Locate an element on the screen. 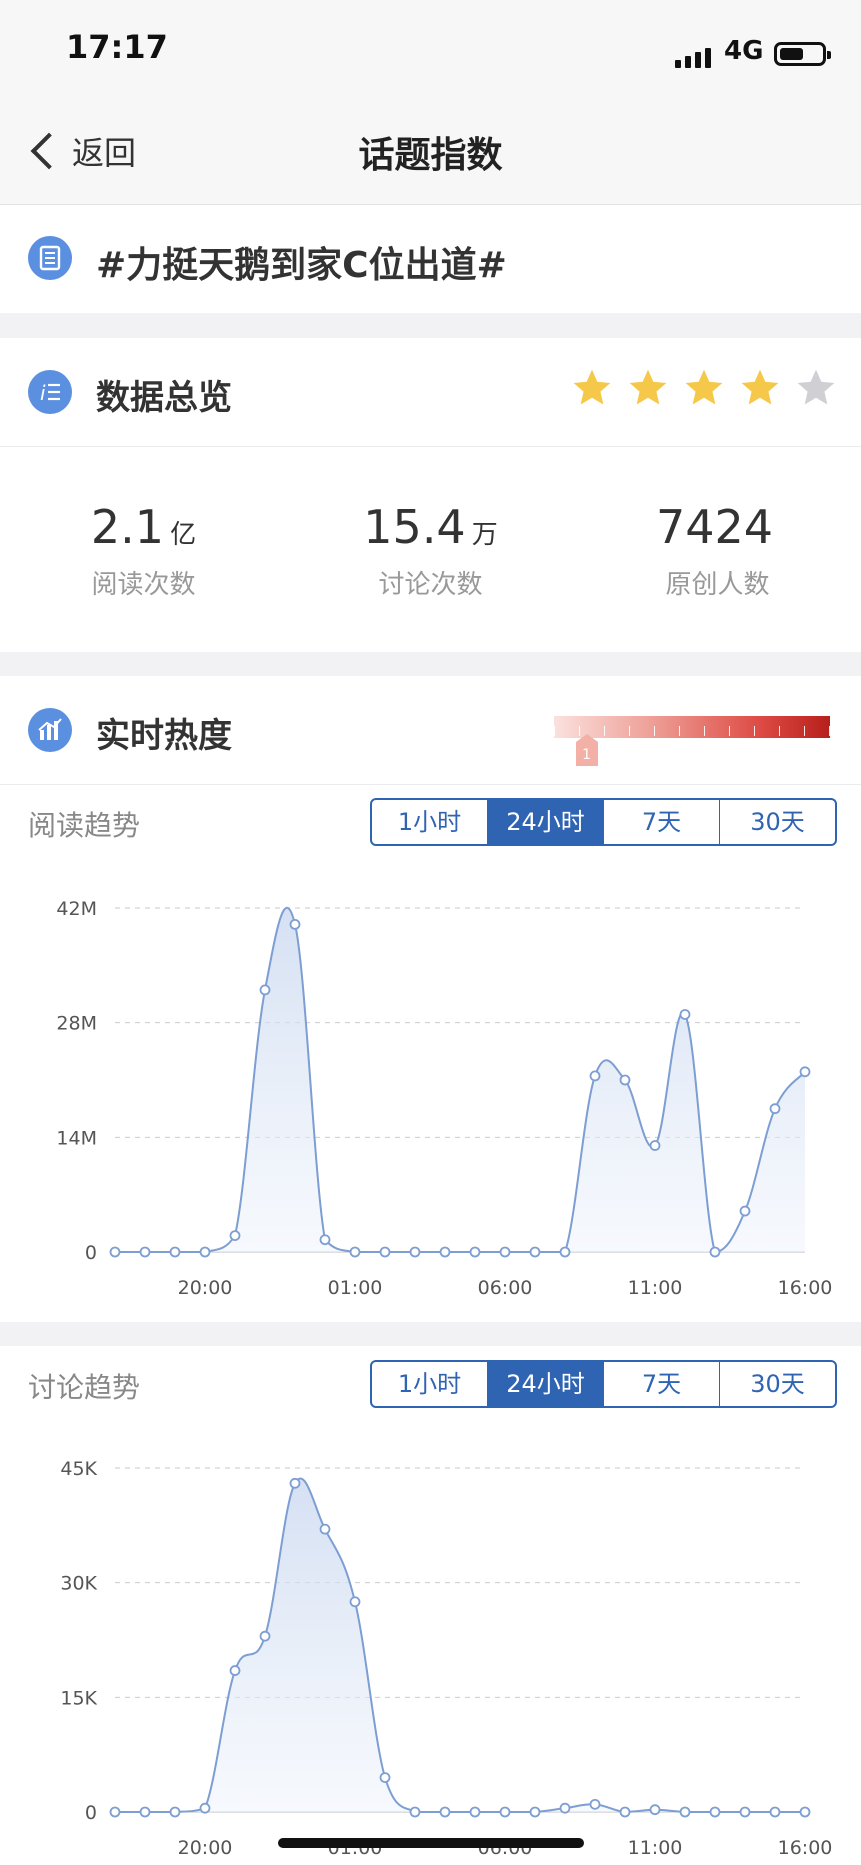 This screenshot has width=861, height=1865. svg-text: i is located at coordinates (43, 393).